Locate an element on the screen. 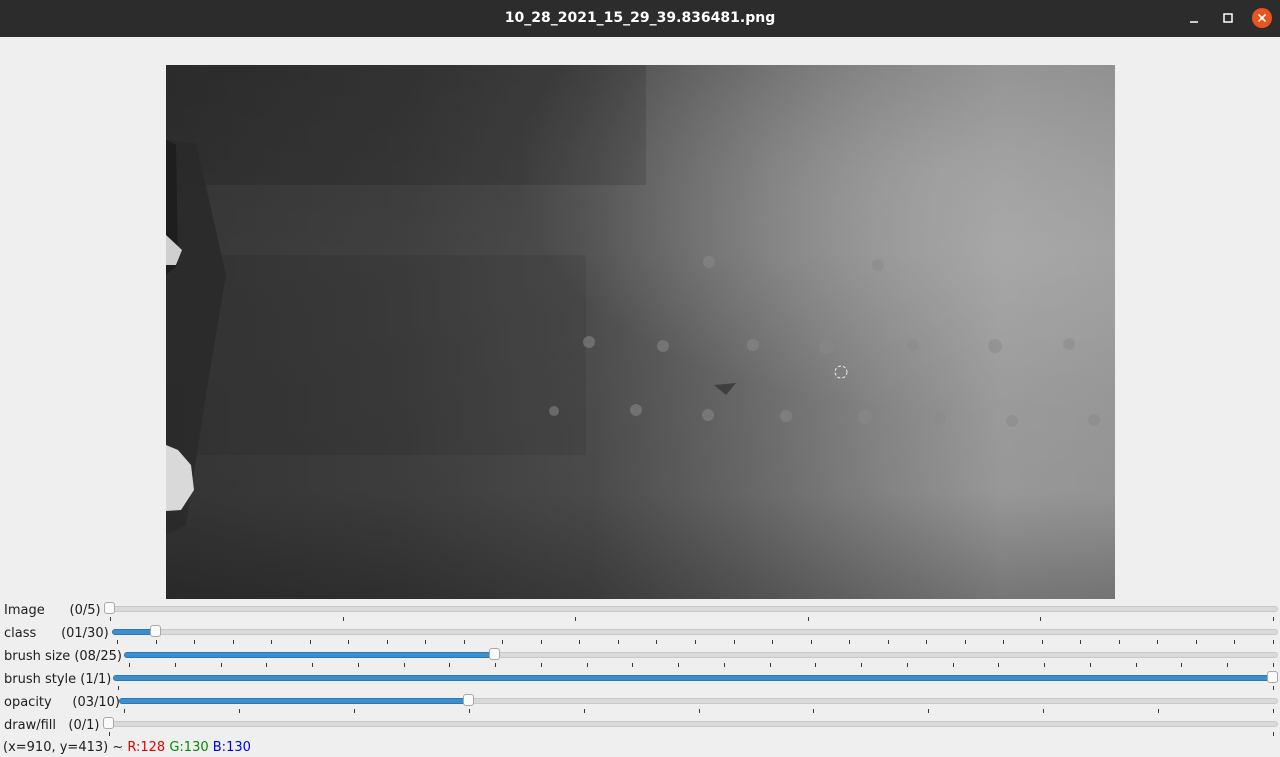  title-bar: 10_28_2021_15_29_39.836481.png is located at coordinates (640, 18).